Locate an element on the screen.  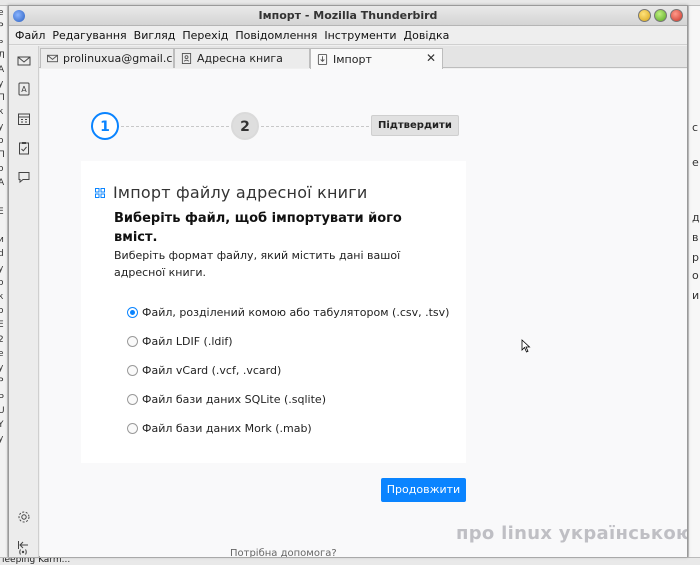
menu-file: Файл is located at coordinates (30, 35).